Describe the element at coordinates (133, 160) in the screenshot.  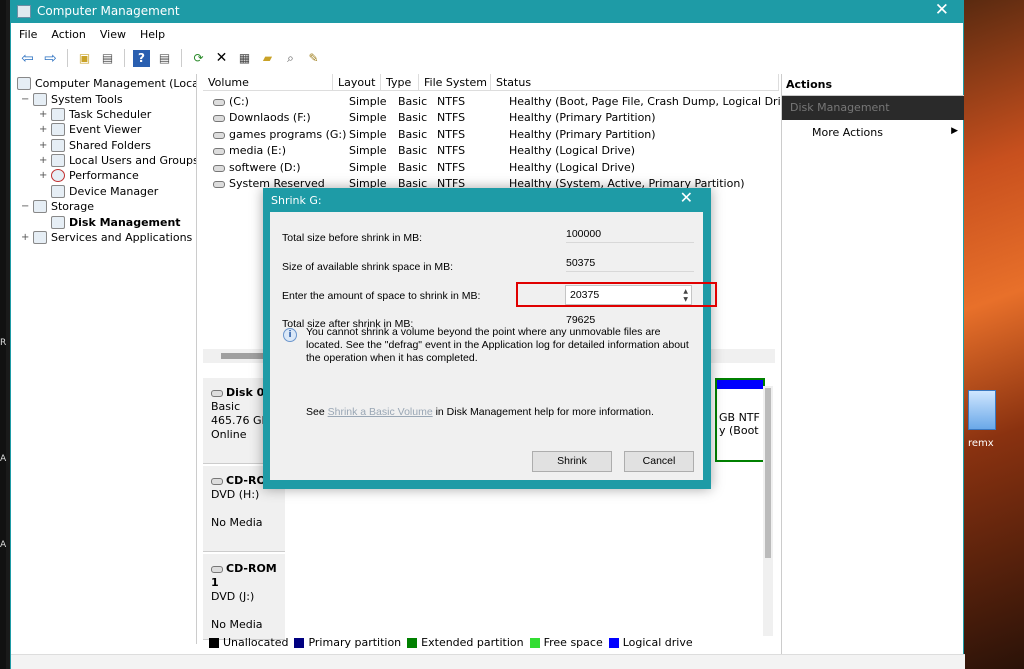
I see `tree-item-label: Local Users and Groups` at that location.